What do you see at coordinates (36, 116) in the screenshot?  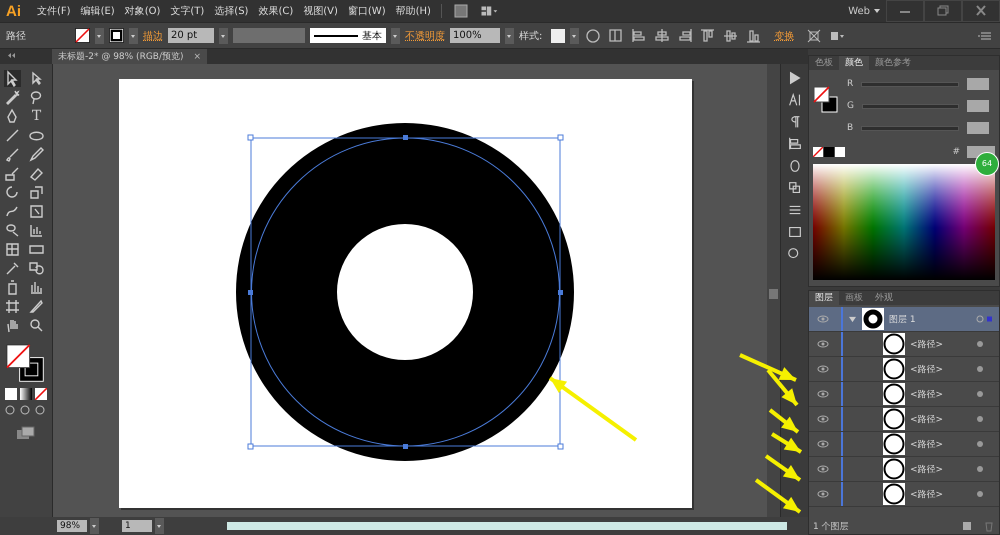 I see `type-tool: T` at bounding box center [36, 116].